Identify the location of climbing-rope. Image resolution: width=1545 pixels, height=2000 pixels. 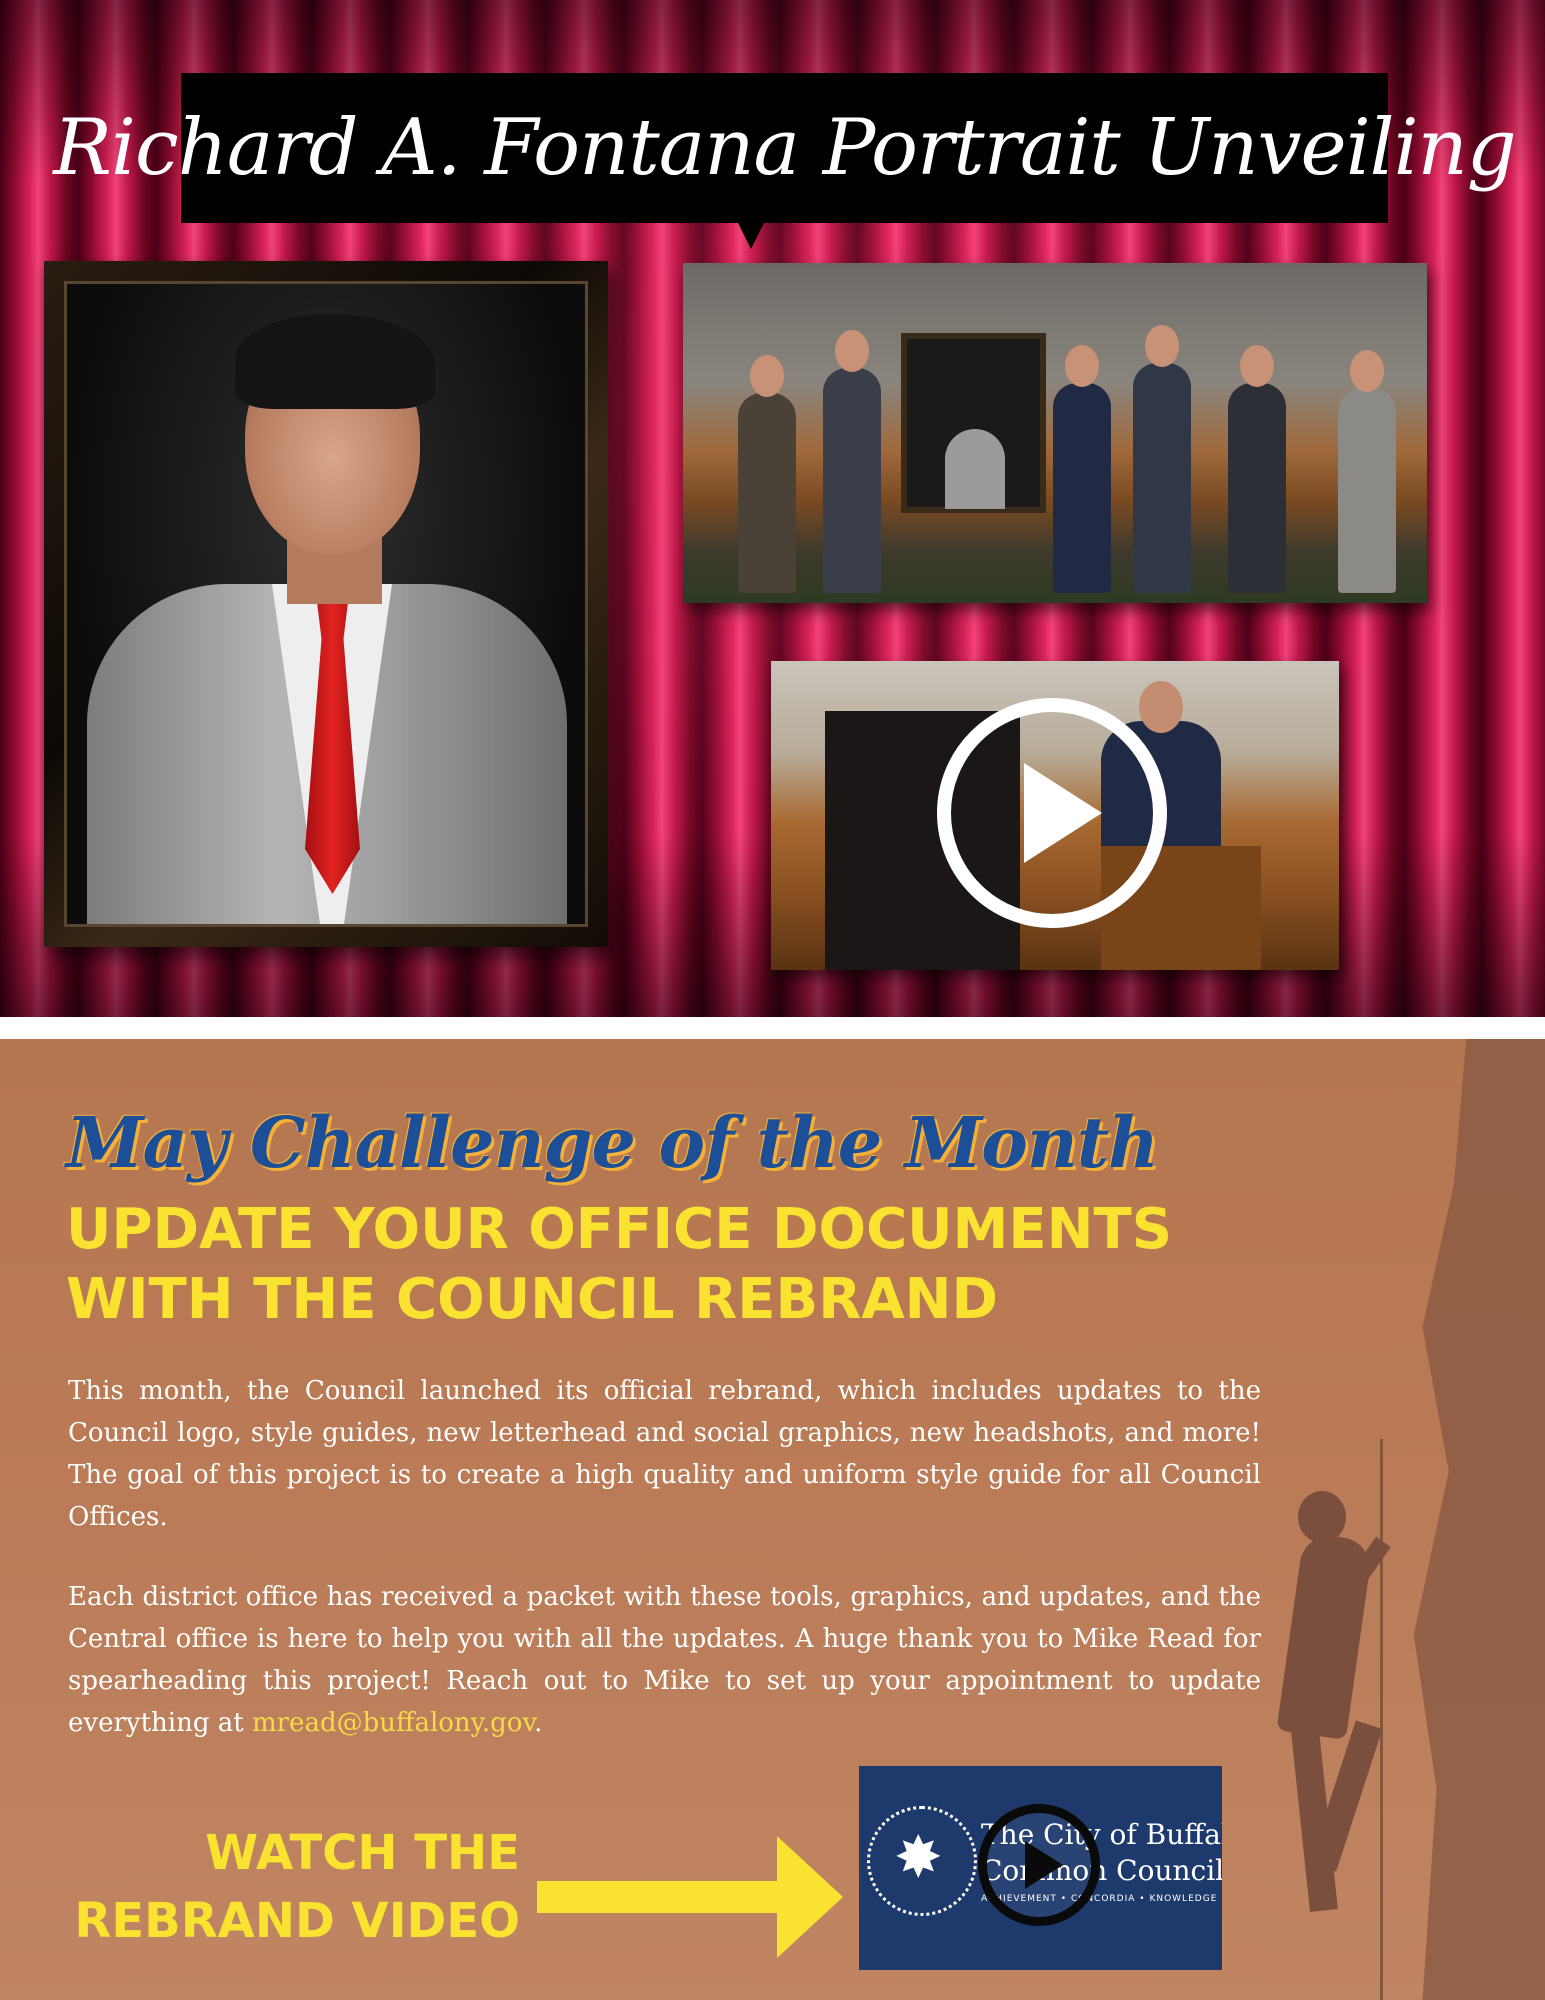
(1381, 1719).